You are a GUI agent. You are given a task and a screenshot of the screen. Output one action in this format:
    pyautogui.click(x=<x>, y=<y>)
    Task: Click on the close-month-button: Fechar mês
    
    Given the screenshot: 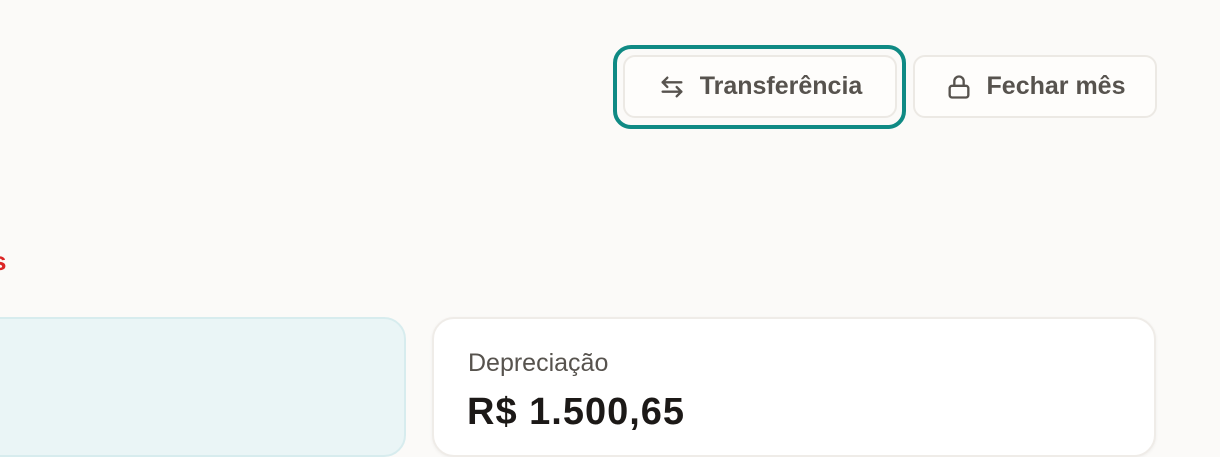 What is the action you would take?
    pyautogui.click(x=1035, y=86)
    